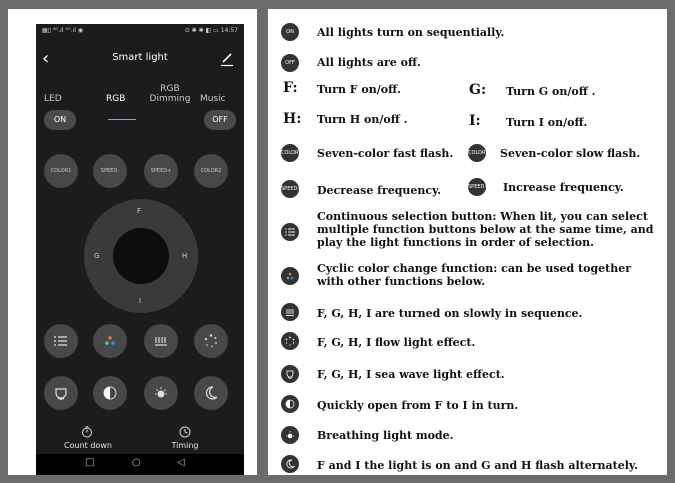  I want to click on g-desc: Turn G on/off ., so click(551, 91).